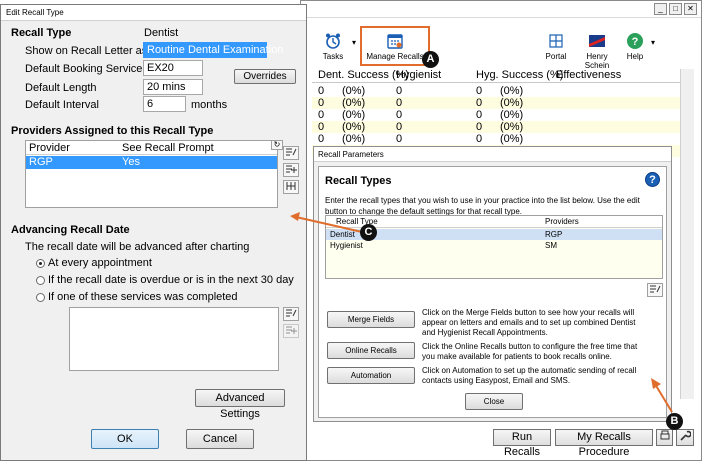 This screenshot has width=702, height=461. What do you see at coordinates (674, 421) in the screenshot?
I see `marker-b: B` at bounding box center [674, 421].